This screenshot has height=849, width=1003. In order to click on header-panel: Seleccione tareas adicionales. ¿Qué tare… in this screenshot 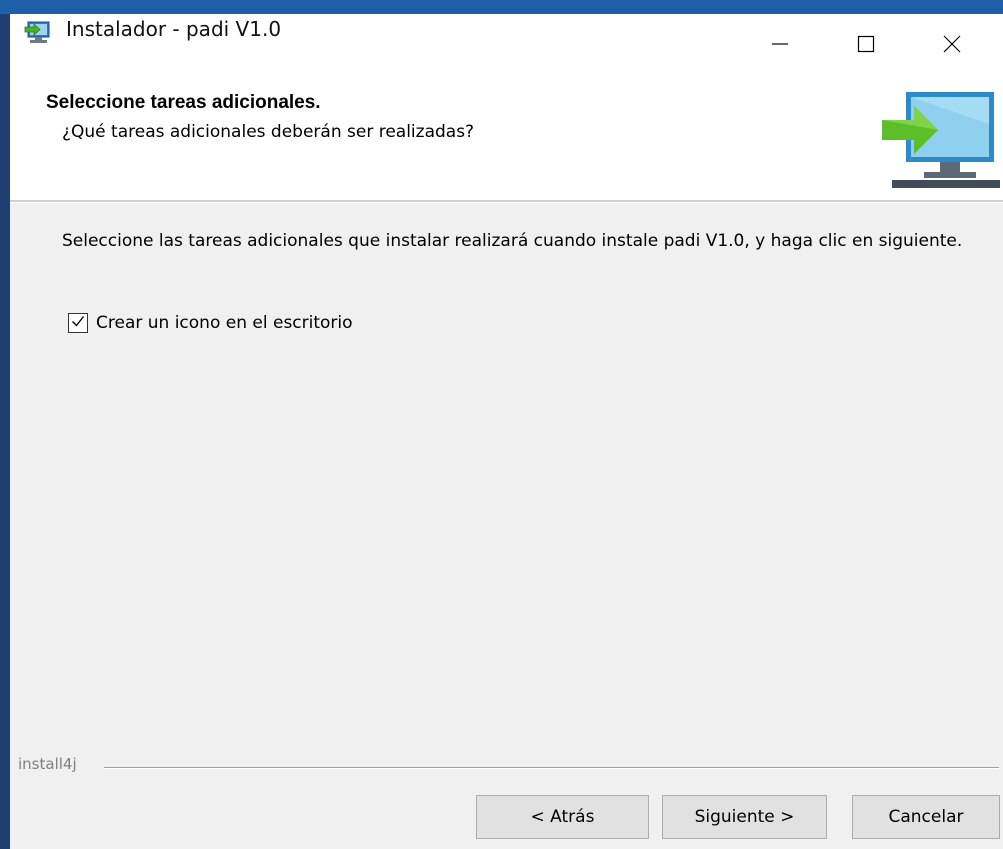, I will do `click(506, 139)`.